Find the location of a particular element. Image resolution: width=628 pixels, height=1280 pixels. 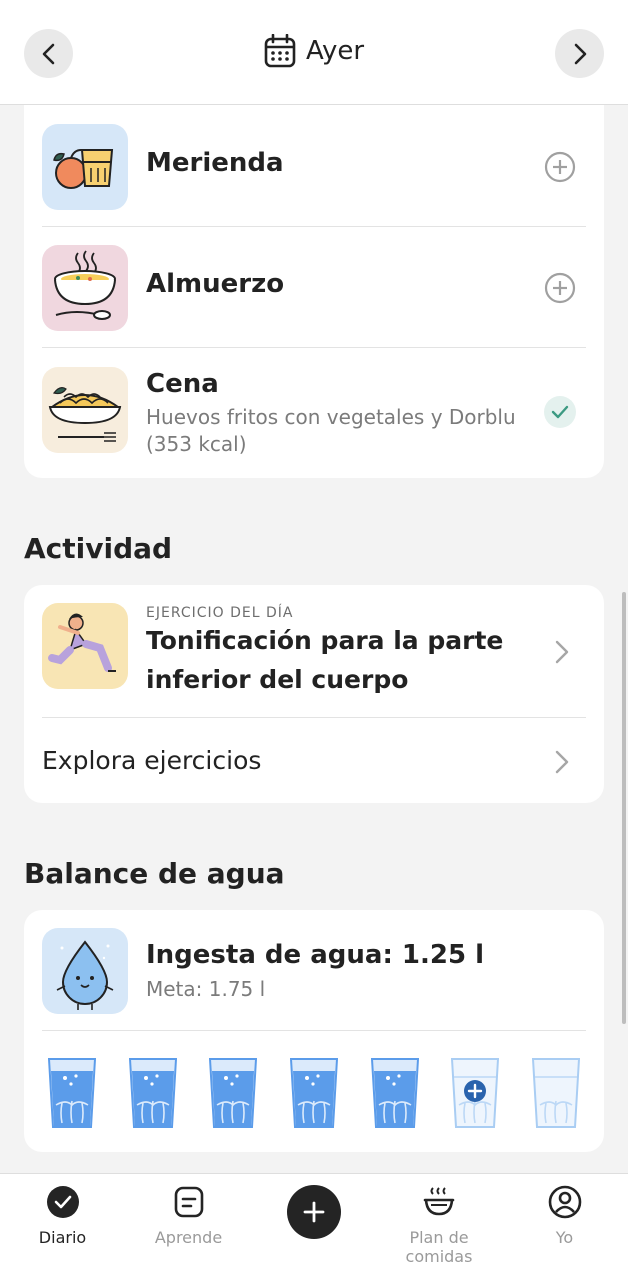

calendar-icon is located at coordinates (280, 51).